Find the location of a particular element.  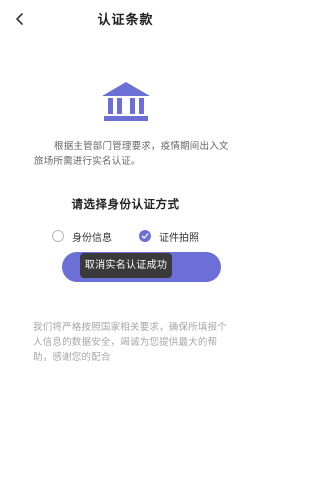

option-id-info: 身份信息 is located at coordinates (82, 236).